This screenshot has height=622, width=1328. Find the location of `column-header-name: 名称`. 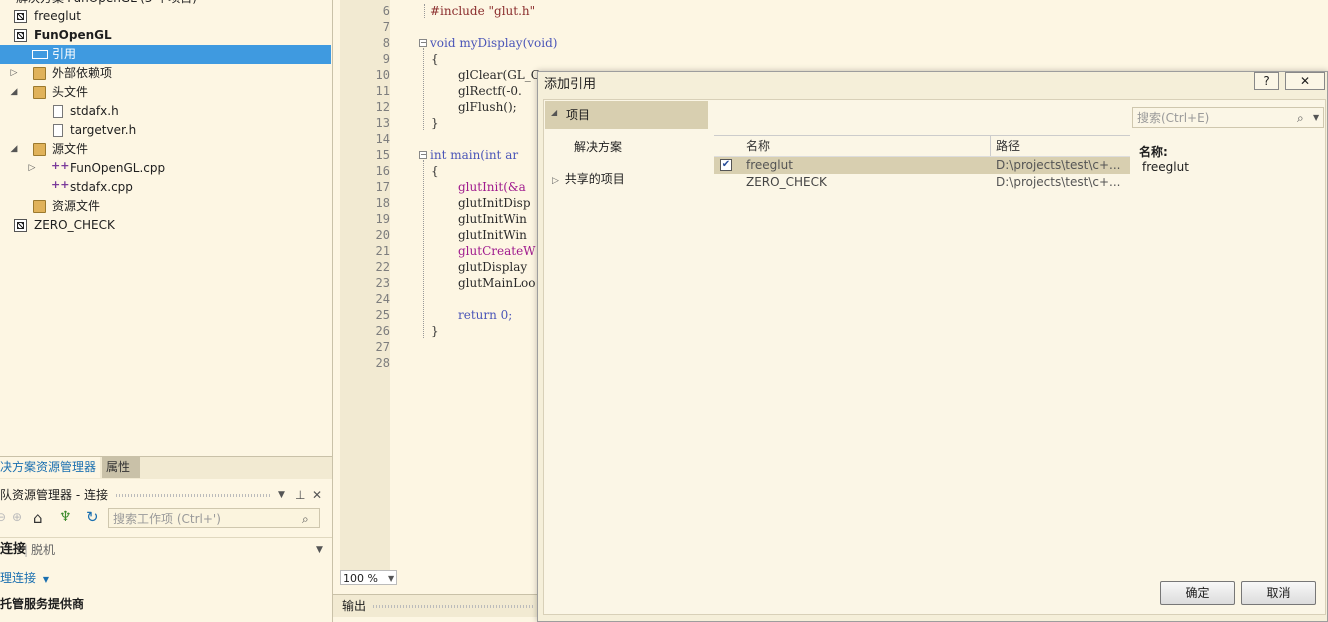

column-header-name: 名称 is located at coordinates (758, 146).